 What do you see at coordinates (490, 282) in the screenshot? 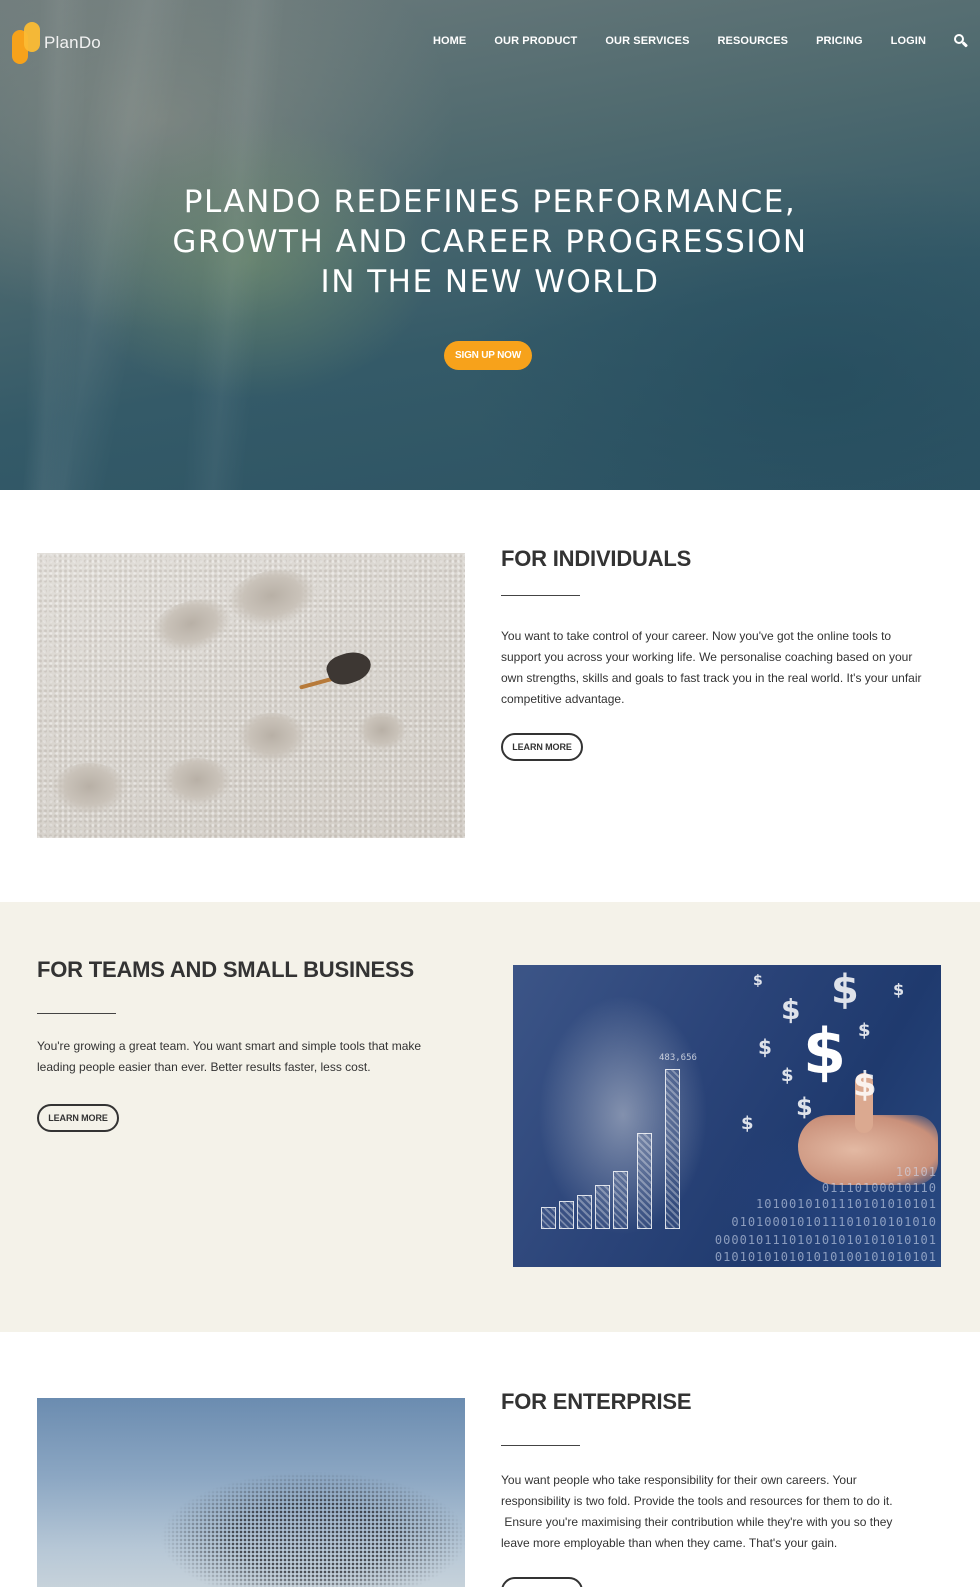
I see `hero-title-line-3: IN THE NEW WORLD` at bounding box center [490, 282].